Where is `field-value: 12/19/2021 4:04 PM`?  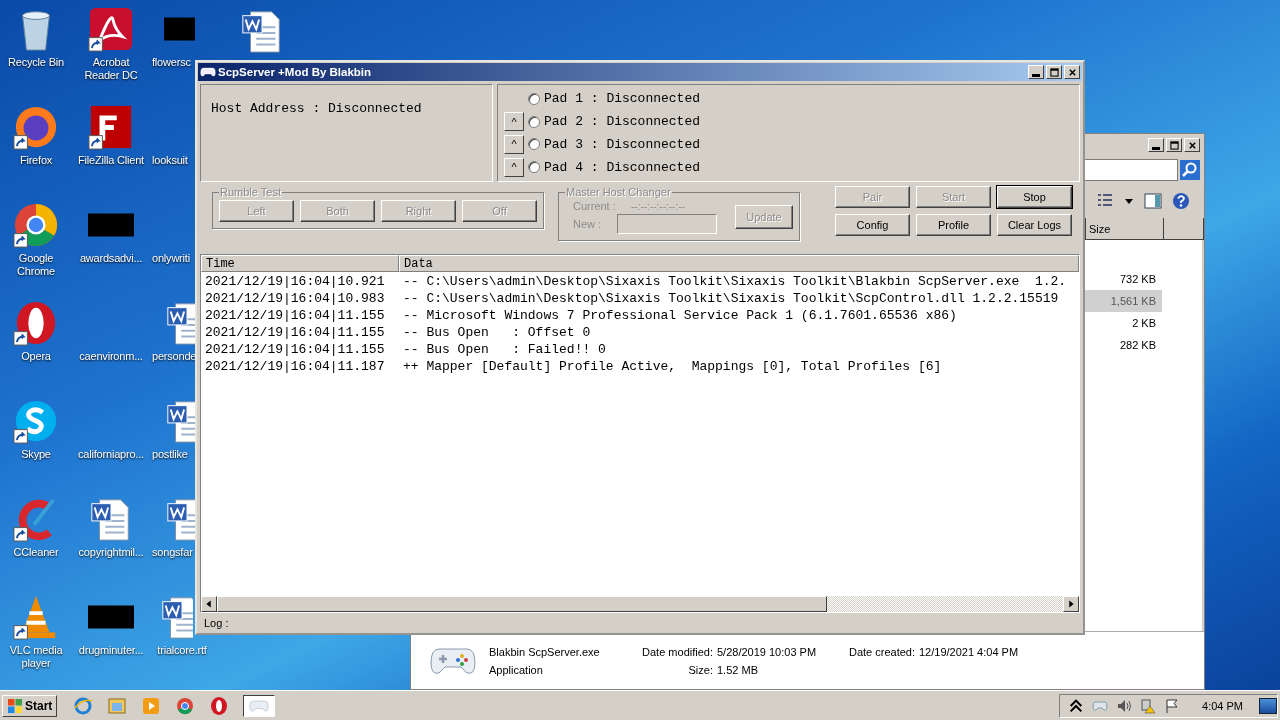 field-value: 12/19/2021 4:04 PM is located at coordinates (969, 651).